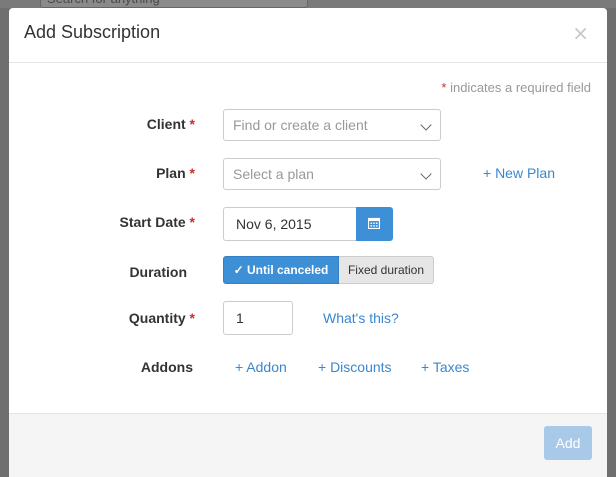 Image resolution: width=616 pixels, height=477 pixels. I want to click on add-taxes-link: + Taxes, so click(445, 367).